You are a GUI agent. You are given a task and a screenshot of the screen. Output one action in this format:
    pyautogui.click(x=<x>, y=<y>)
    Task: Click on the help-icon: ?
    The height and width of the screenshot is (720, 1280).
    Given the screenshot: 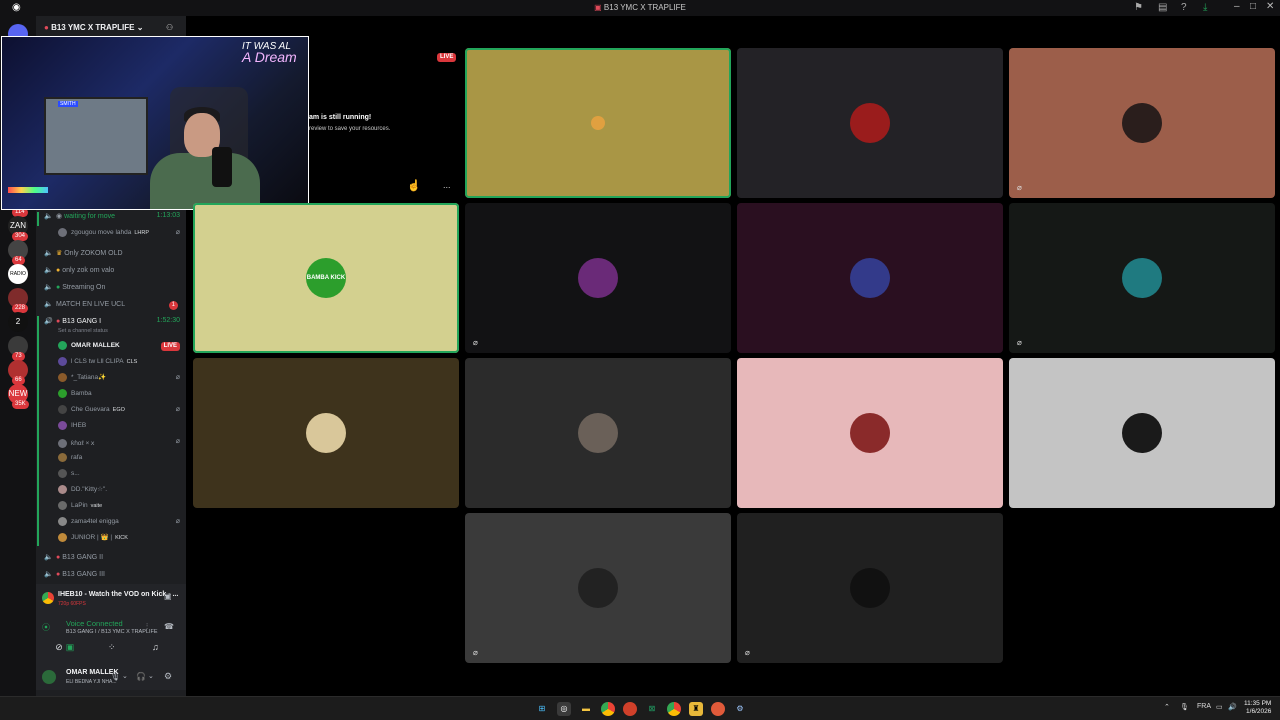 What is the action you would take?
    pyautogui.click(x=1184, y=7)
    